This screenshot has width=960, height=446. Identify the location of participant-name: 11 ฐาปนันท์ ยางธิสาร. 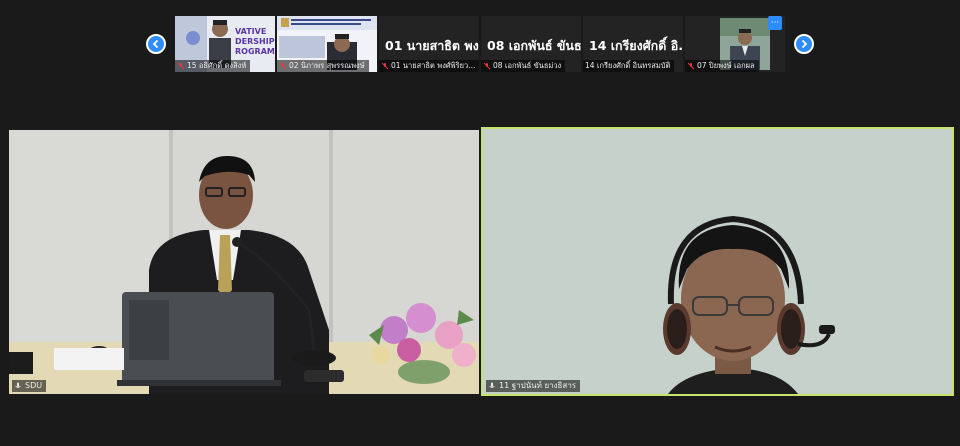
(538, 385).